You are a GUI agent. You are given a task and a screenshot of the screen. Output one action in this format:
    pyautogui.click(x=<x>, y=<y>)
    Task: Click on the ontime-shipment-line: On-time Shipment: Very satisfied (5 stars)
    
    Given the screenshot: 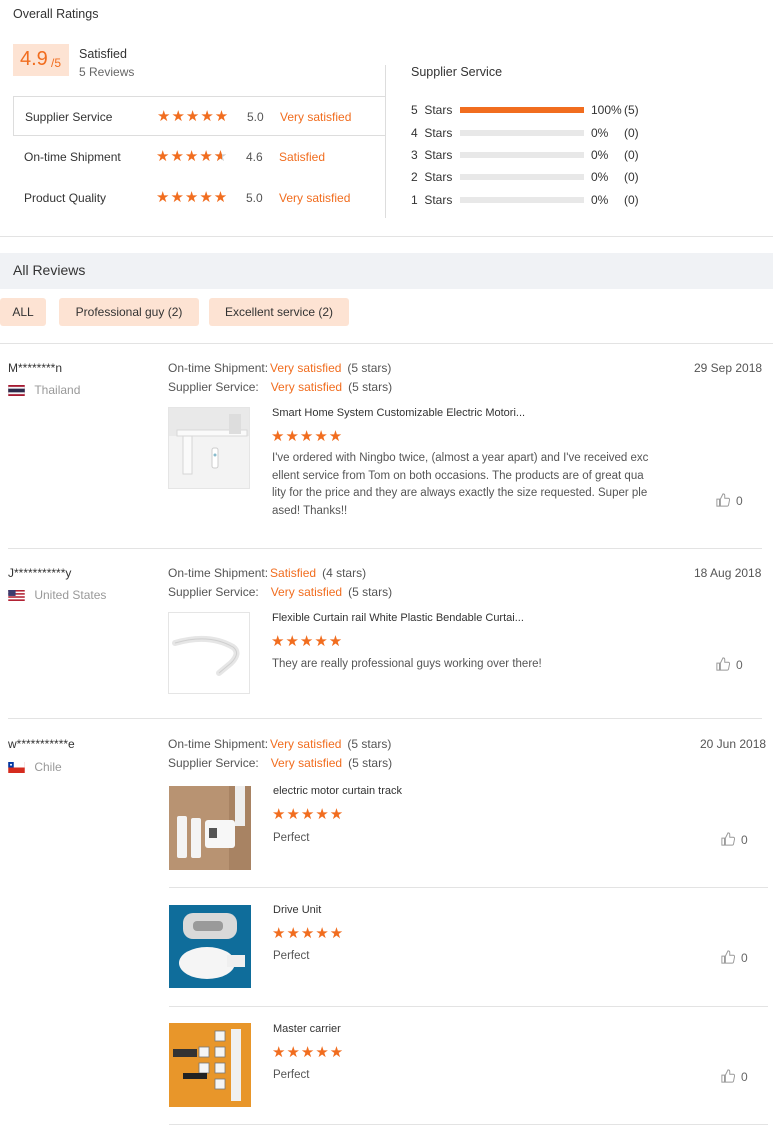 What is the action you would take?
    pyautogui.click(x=279, y=744)
    